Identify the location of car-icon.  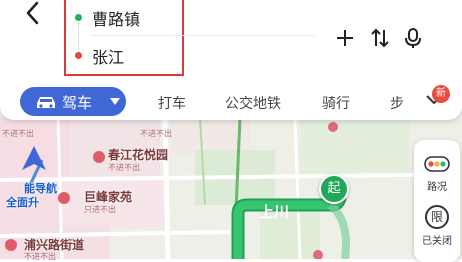
(46, 102).